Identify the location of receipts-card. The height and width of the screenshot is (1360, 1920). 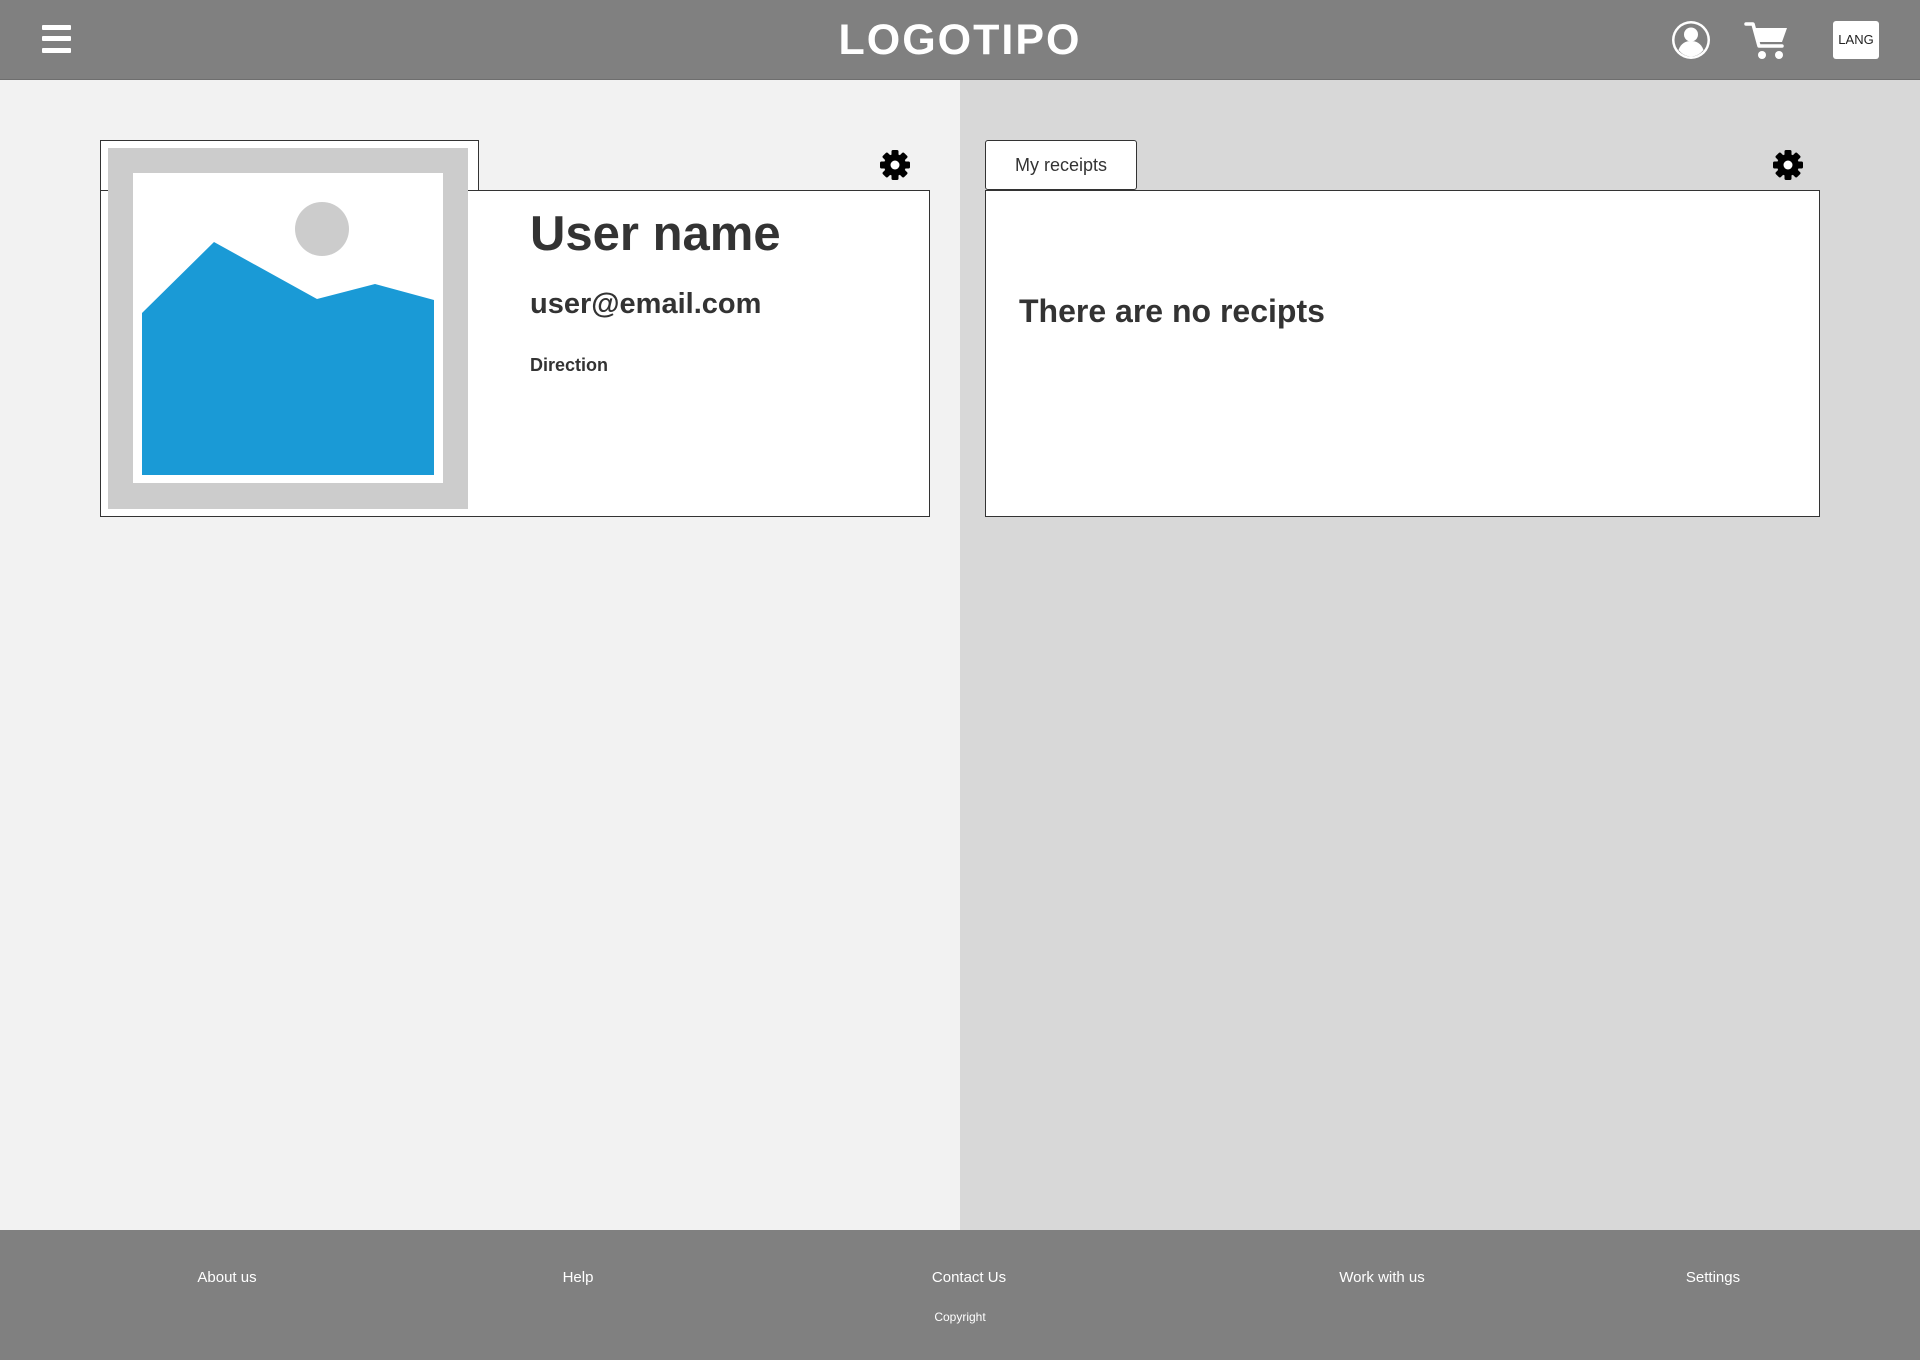
(1402, 353).